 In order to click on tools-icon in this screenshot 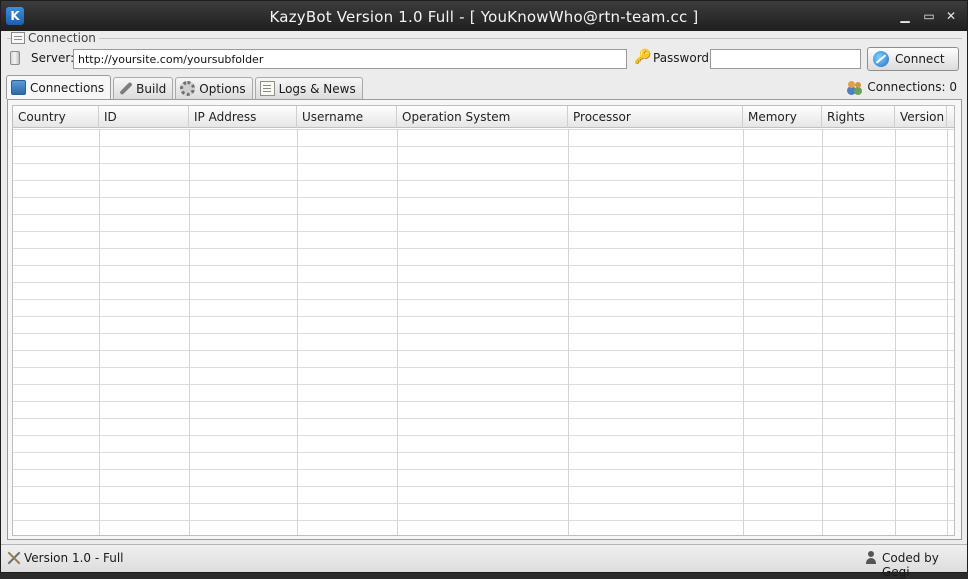, I will do `click(14, 558)`.